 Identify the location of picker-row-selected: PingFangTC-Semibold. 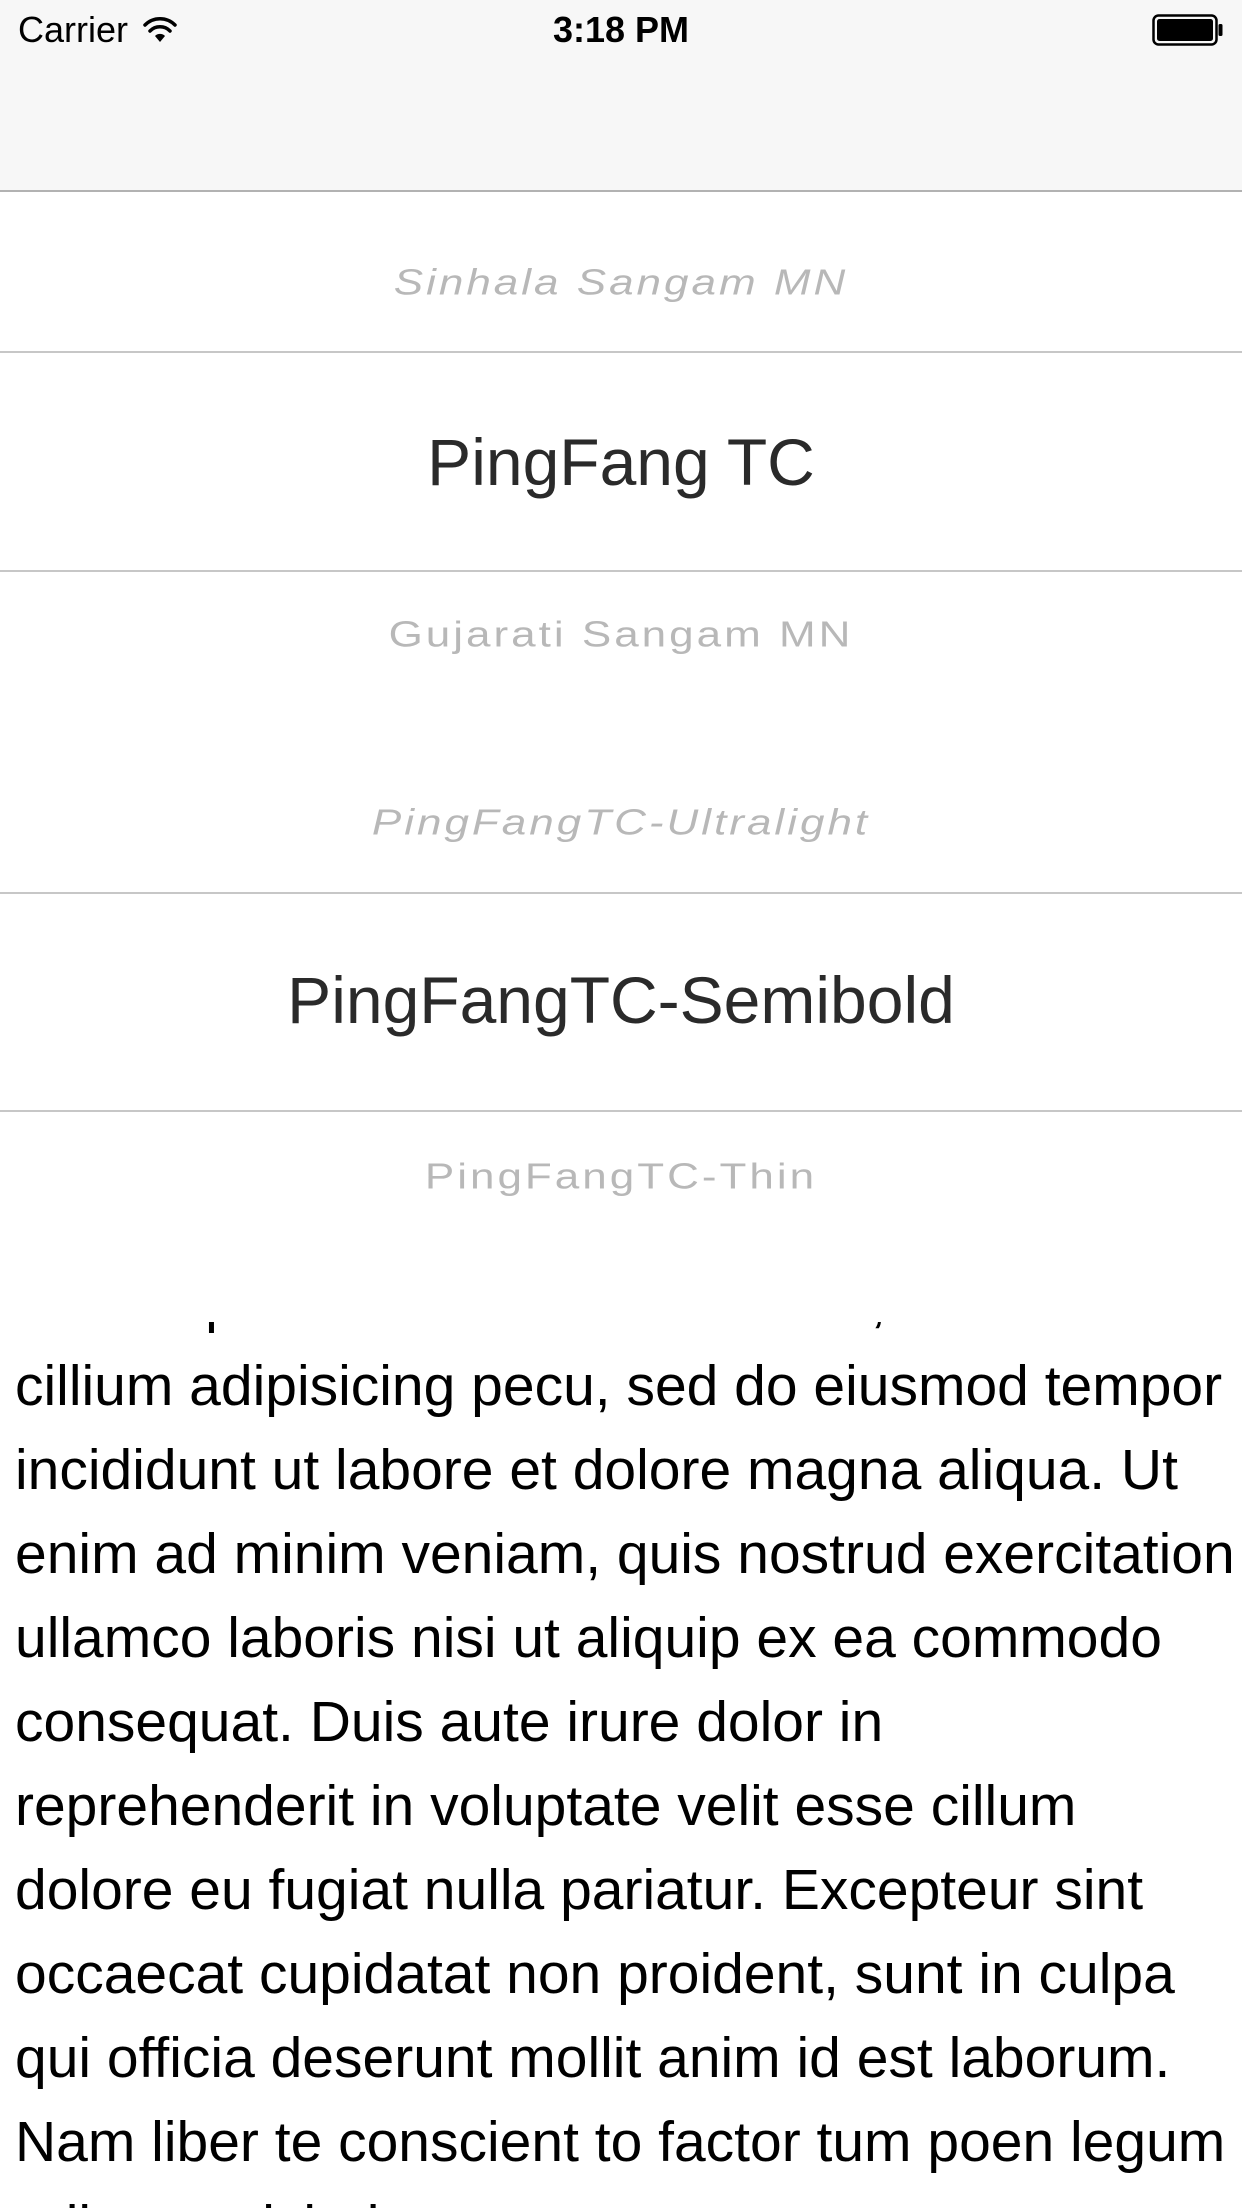
(621, 1000).